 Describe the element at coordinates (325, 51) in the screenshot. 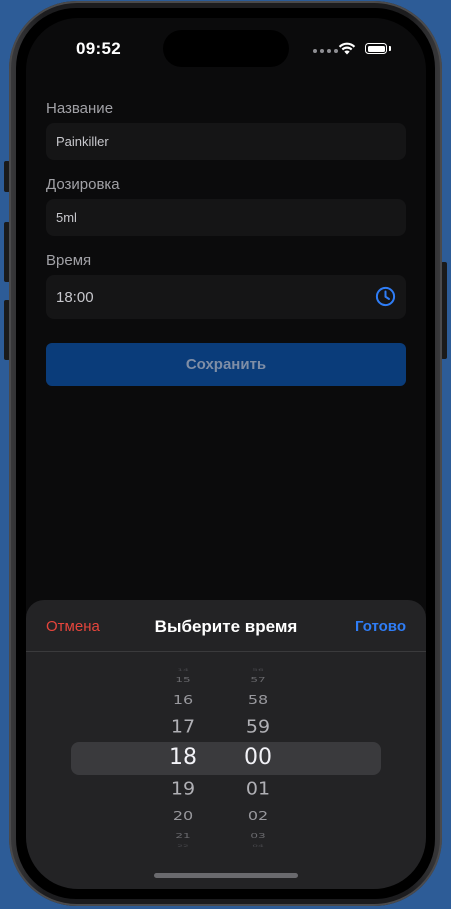

I see `cellular-signal-icon` at that location.